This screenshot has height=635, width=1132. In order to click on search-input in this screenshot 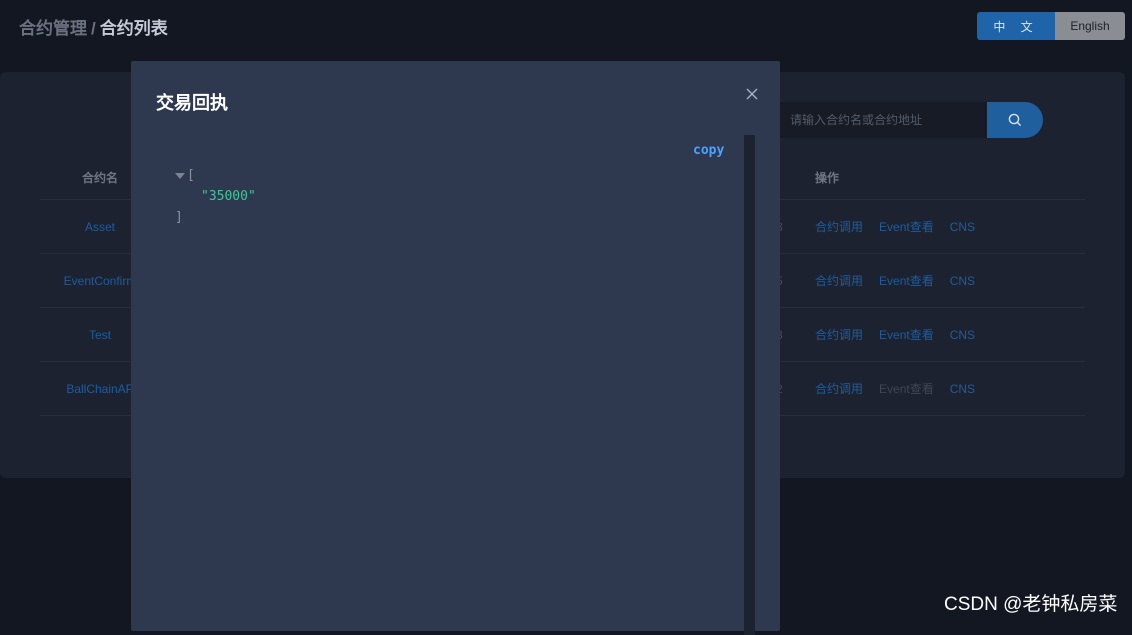, I will do `click(882, 120)`.